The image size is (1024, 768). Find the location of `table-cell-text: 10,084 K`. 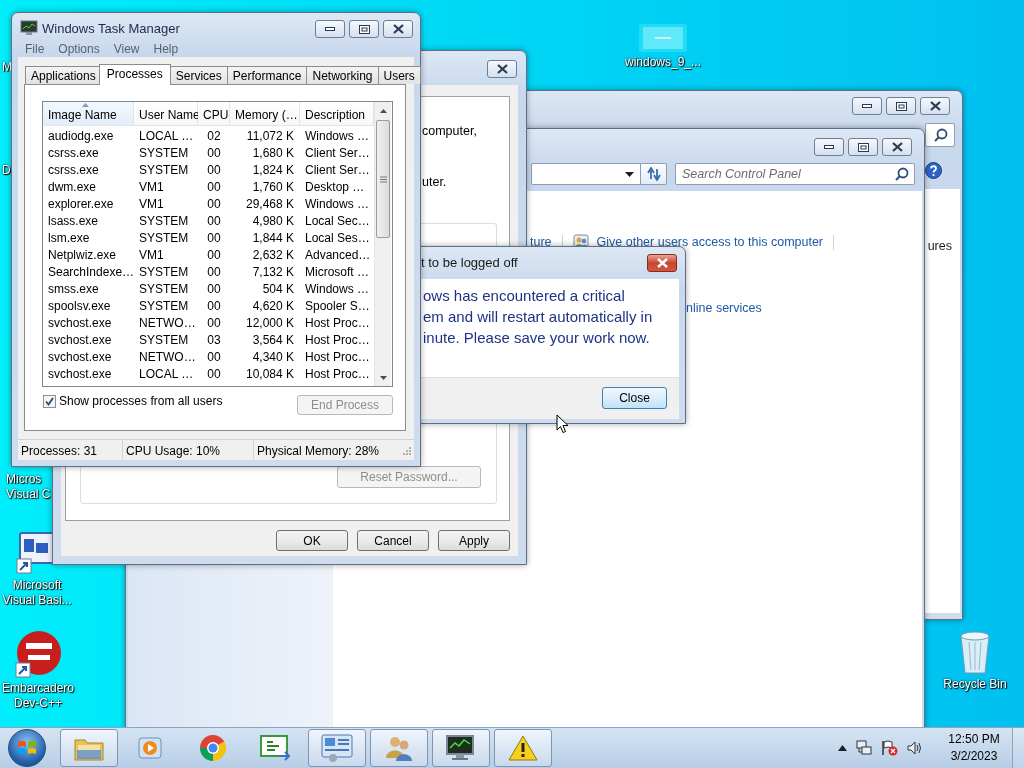

table-cell-text: 10,084 K is located at coordinates (269, 373).